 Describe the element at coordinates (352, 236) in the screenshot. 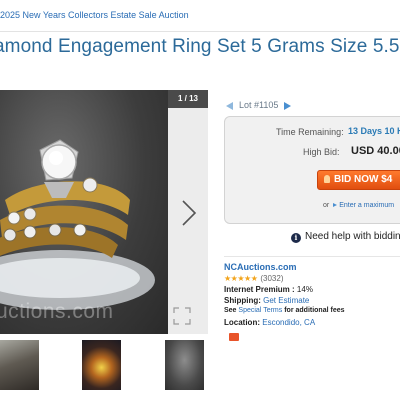

I see `bidding-help-text: Need help with bidding` at that location.